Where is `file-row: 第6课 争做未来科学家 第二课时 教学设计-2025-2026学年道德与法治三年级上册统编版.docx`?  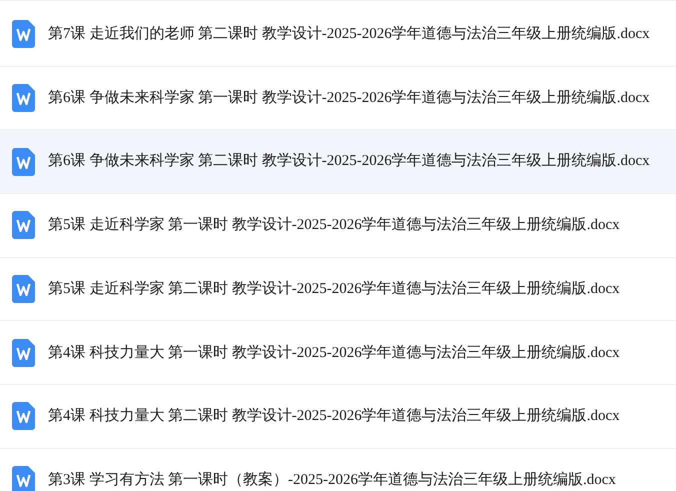
file-row: 第6课 争做未来科学家 第二课时 教学设计-2025-2026学年道德与法治三年级上册统编版.docx is located at coordinates (338, 162).